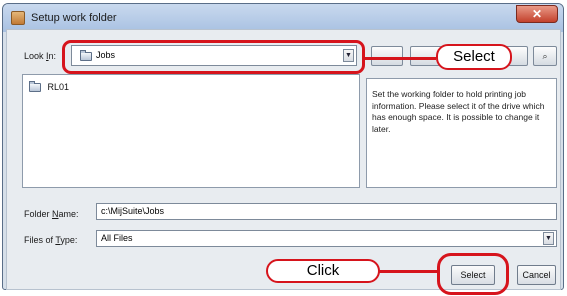 The image size is (567, 296). Describe the element at coordinates (51, 214) in the screenshot. I see `folder-name-label: Folder Name:` at that location.